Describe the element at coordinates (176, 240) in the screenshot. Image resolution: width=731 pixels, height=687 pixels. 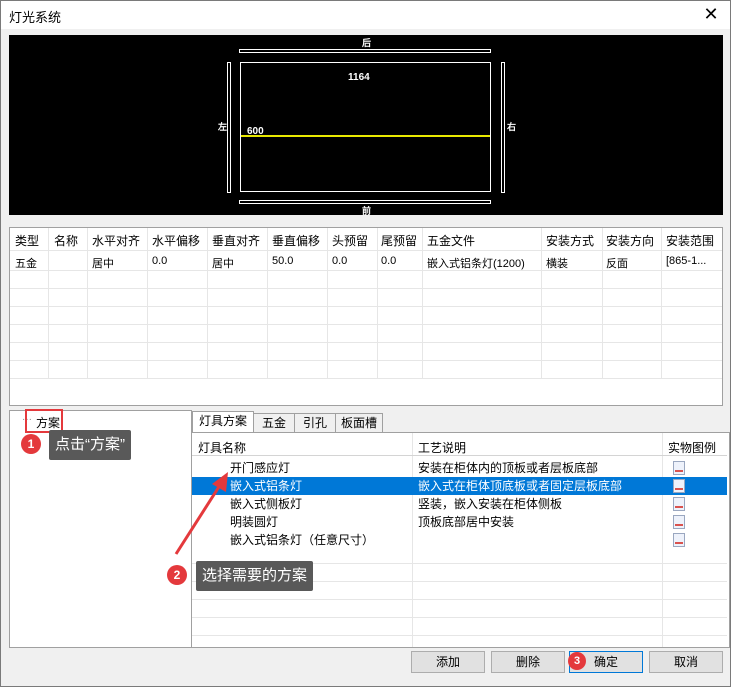
I see `col-header-h-offset: 水平偏移` at that location.